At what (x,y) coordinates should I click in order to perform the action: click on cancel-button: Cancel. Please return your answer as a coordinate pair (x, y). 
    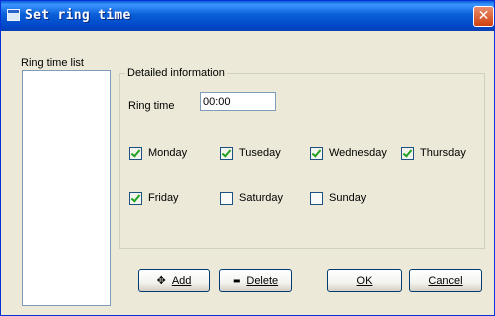
    Looking at the image, I should click on (445, 280).